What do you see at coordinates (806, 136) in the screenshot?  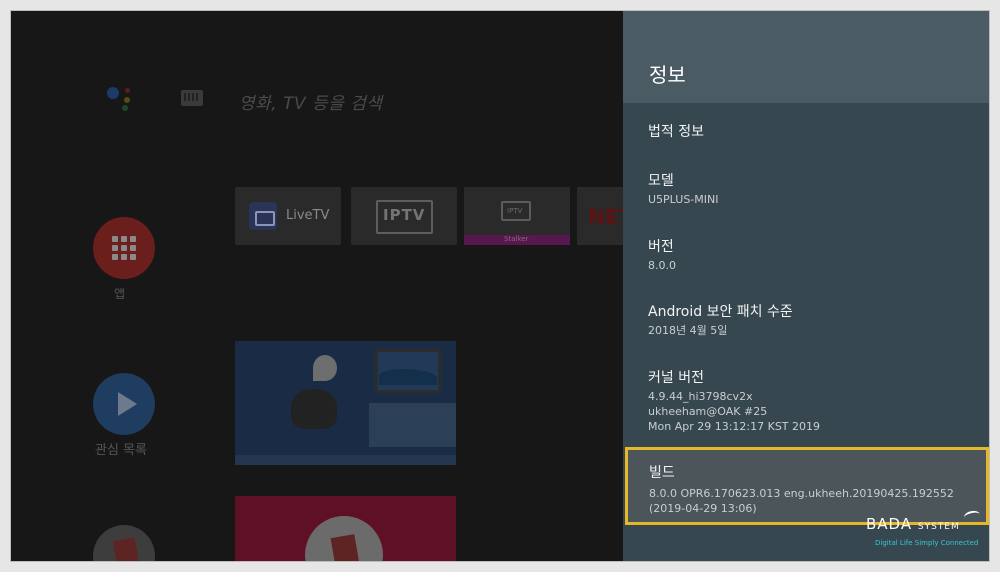 I see `menu-item-legal-info: 법적 정보` at bounding box center [806, 136].